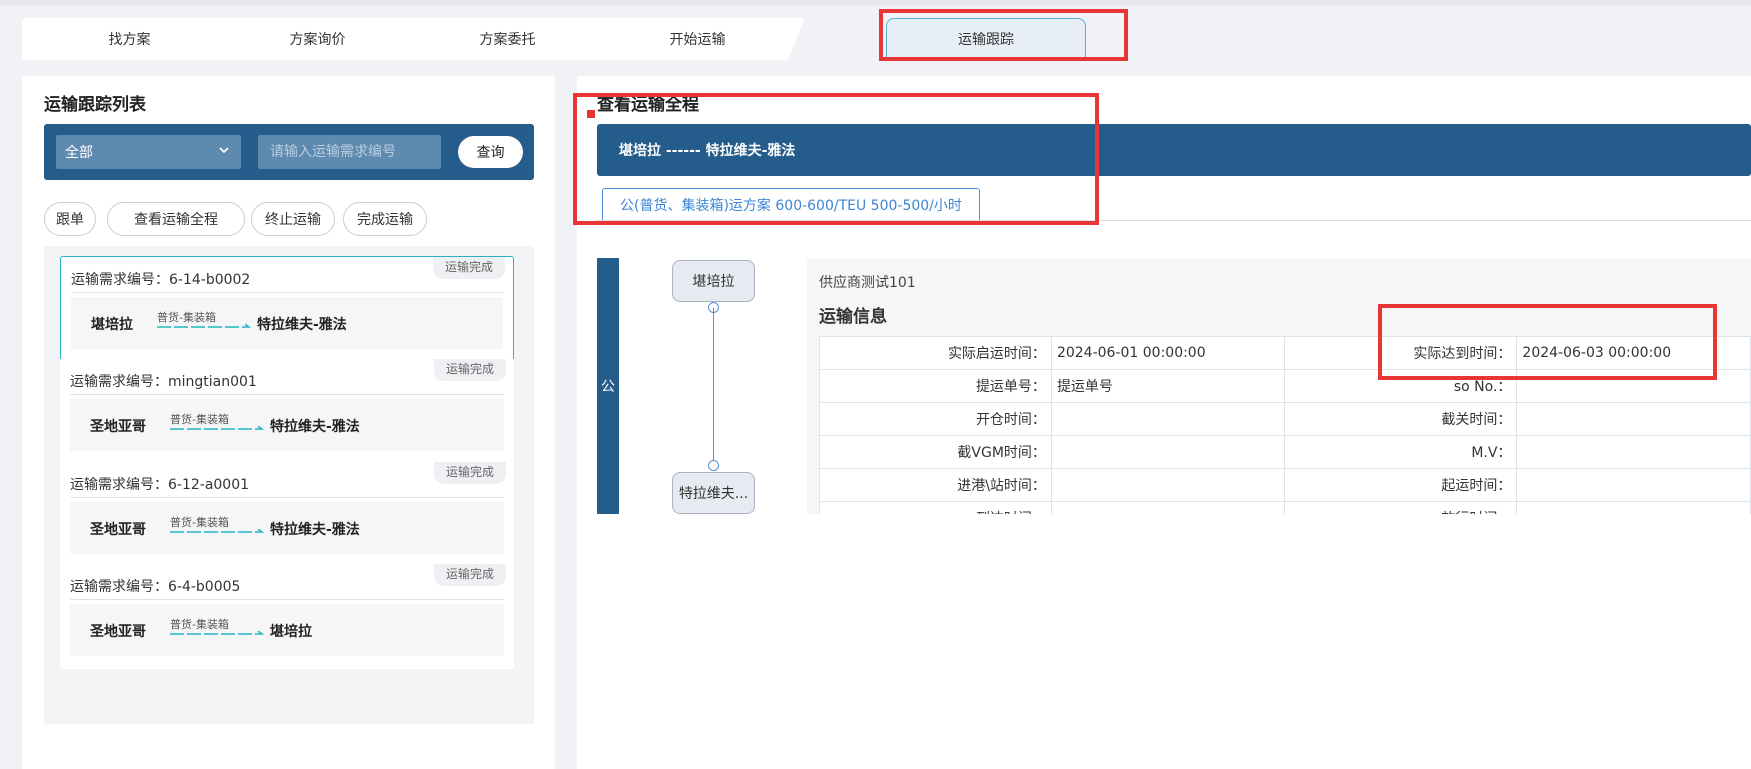  What do you see at coordinates (1168, 386) in the screenshot?
I see `field-value: 提运单号` at bounding box center [1168, 386].